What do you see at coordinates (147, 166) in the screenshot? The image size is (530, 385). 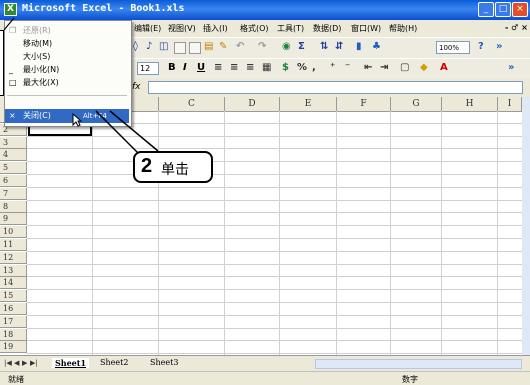 I see `callout-step-number: 2` at bounding box center [147, 166].